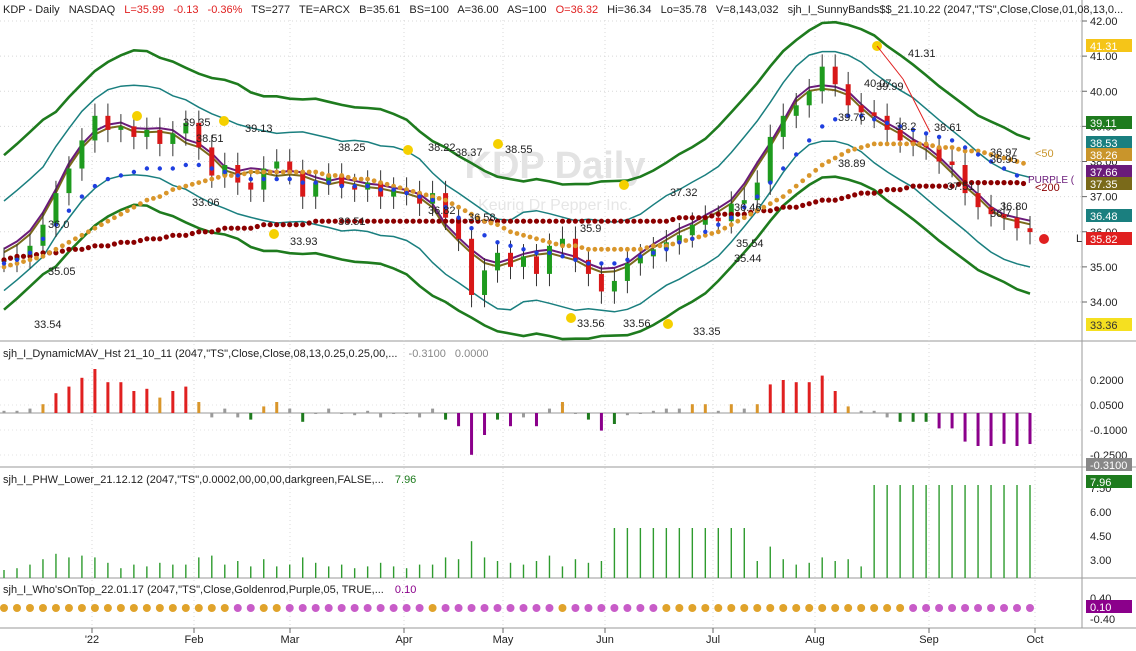 This screenshot has height=651, width=1136. What do you see at coordinates (442, 211) in the screenshot?
I see `price-label: 36.82` at bounding box center [442, 211].